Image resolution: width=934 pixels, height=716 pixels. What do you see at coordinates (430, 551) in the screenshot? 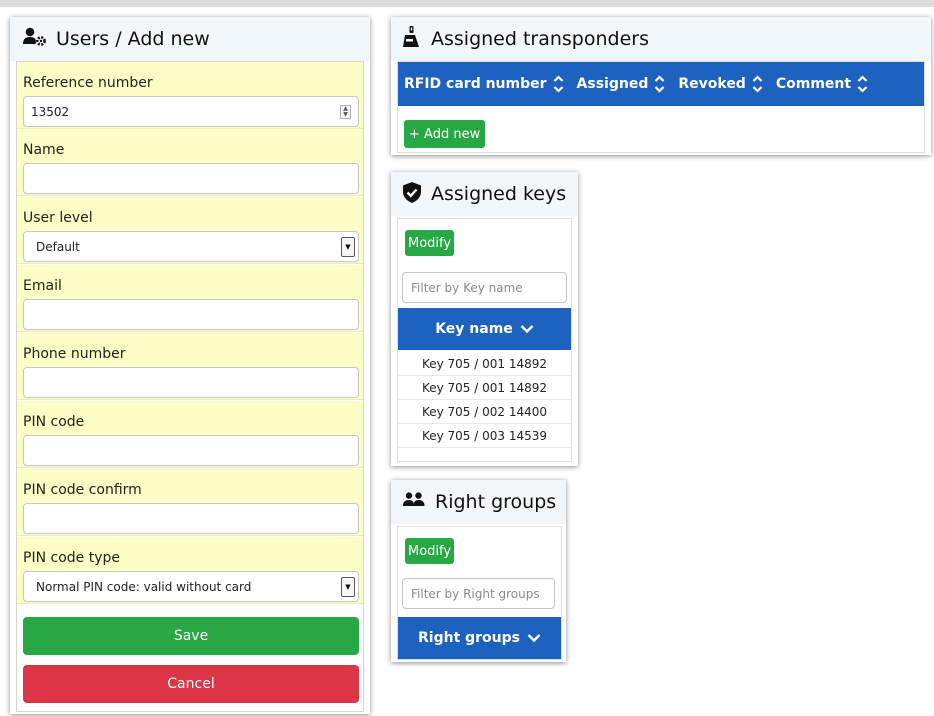
I see `modify-right-groups-button: Modify` at bounding box center [430, 551].